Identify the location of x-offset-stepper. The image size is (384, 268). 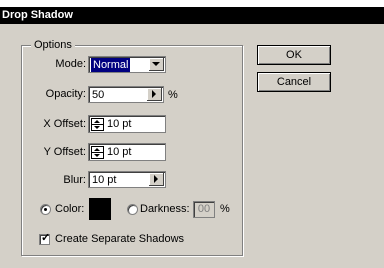
(97, 124).